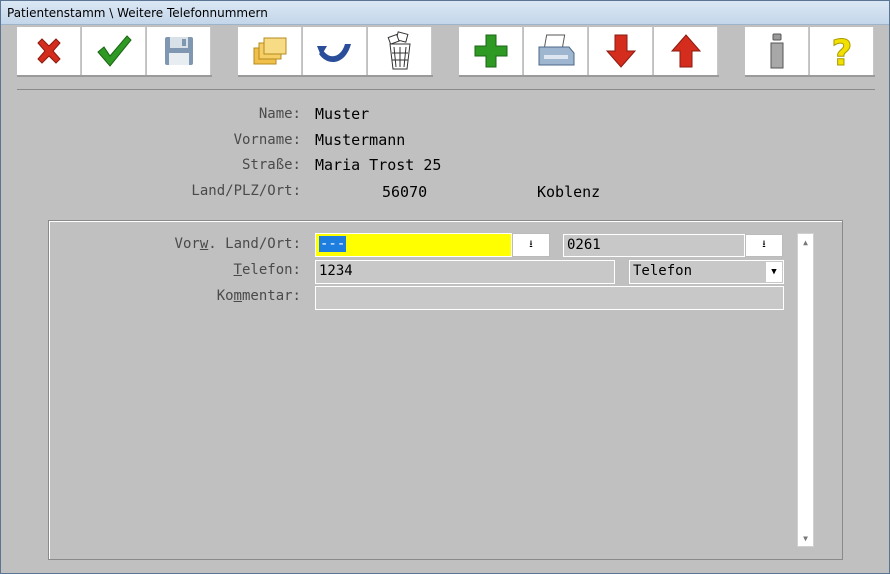  I want to click on undo-button, so click(335, 51).